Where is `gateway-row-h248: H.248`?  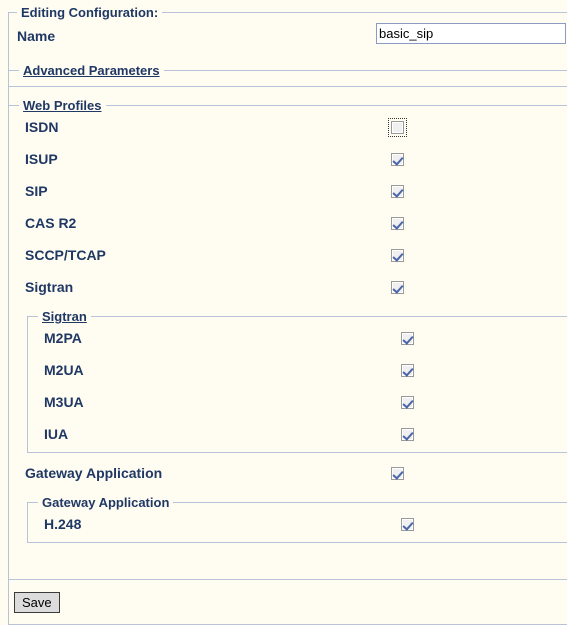 gateway-row-h248: H.248 is located at coordinates (297, 526).